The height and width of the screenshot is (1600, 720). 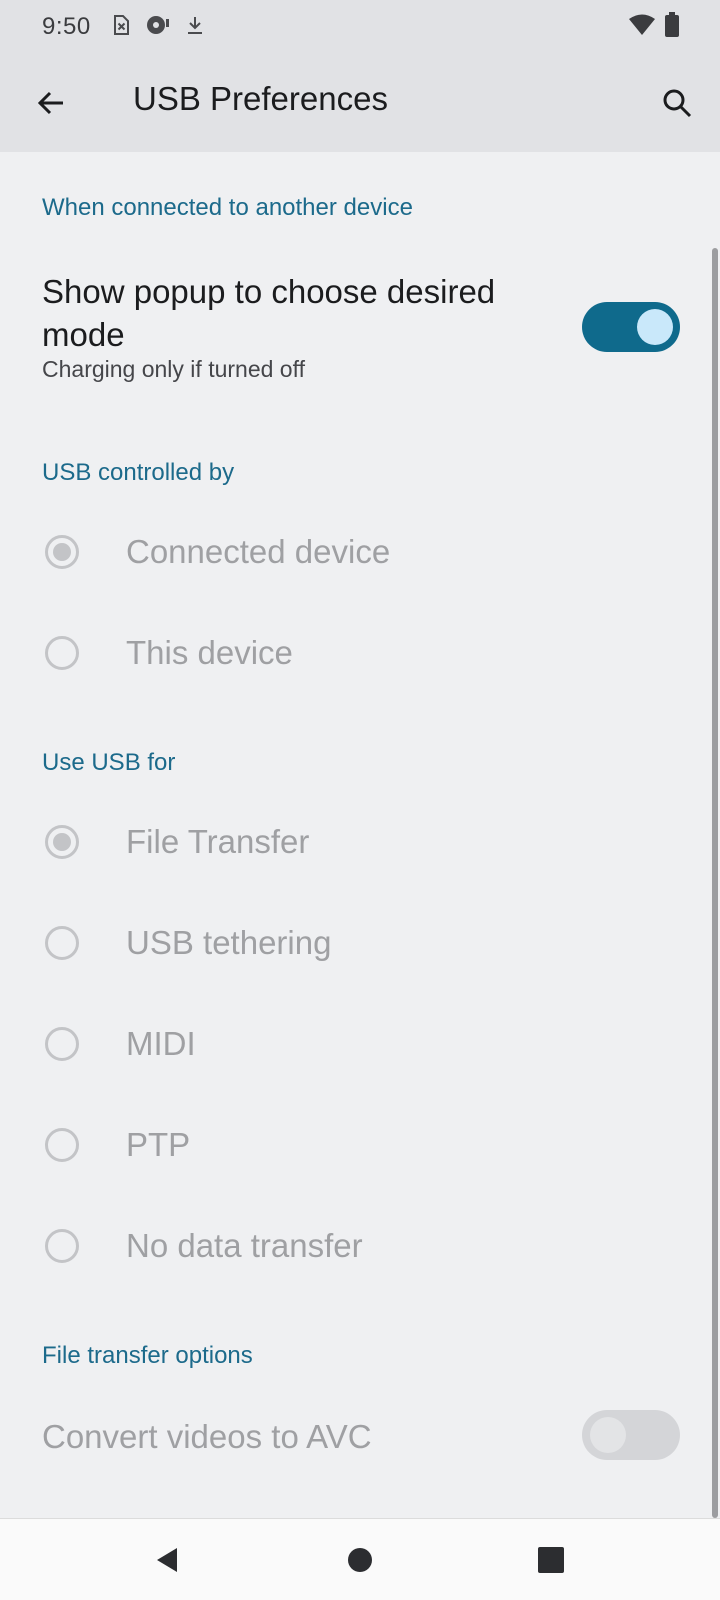 What do you see at coordinates (355, 1145) in the screenshot?
I see `radio-option-ptp: PTP` at bounding box center [355, 1145].